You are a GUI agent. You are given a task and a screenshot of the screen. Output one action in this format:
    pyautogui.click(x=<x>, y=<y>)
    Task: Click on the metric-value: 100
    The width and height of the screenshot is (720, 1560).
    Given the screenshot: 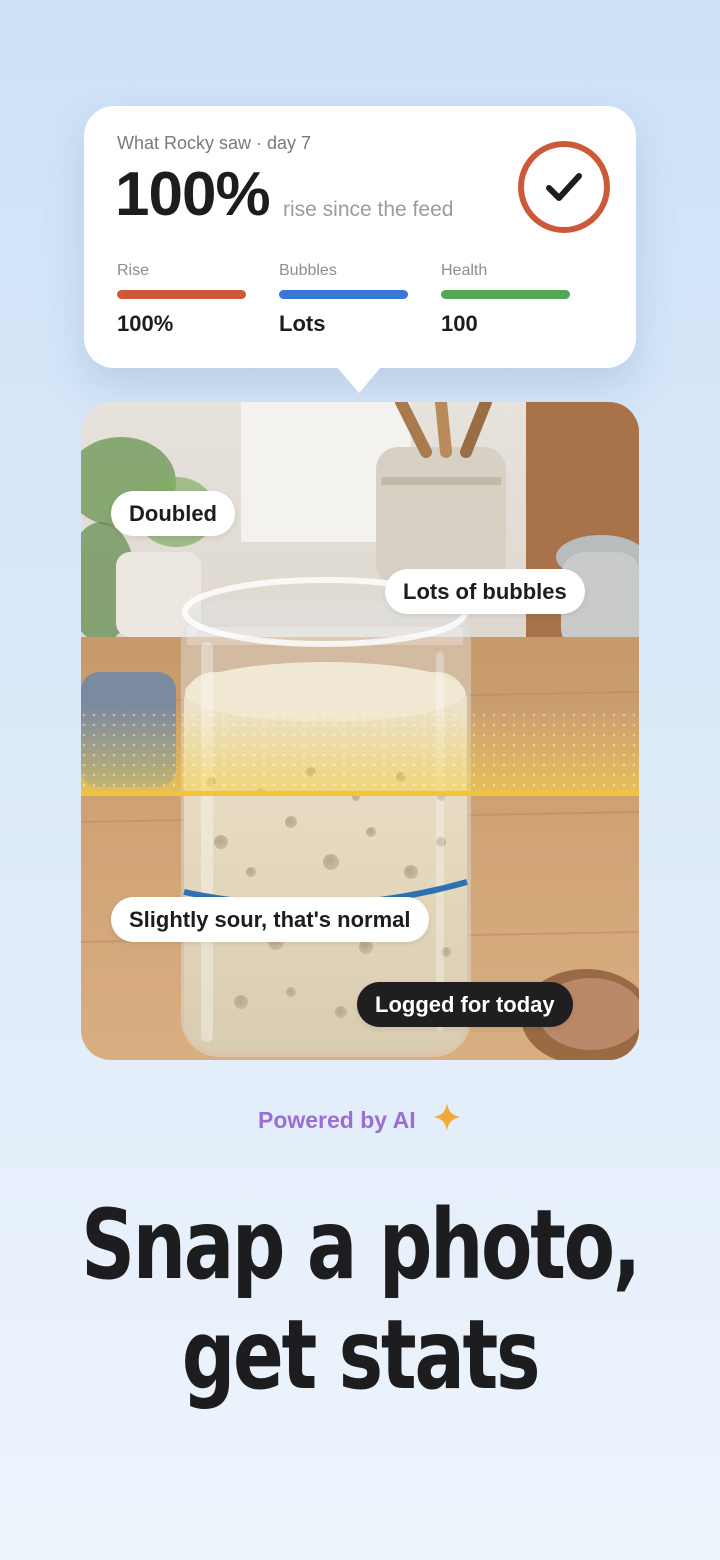 What is the action you would take?
    pyautogui.click(x=459, y=323)
    